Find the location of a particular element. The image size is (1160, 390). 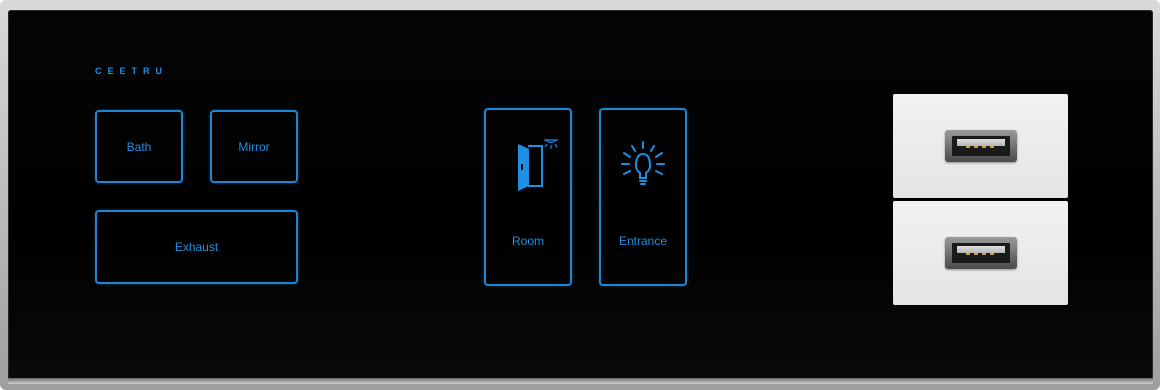

entrance-switch: Entrance is located at coordinates (643, 197).